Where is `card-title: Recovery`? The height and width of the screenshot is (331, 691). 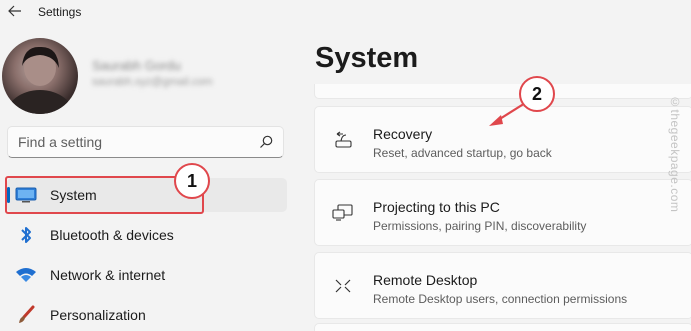
card-title: Recovery is located at coordinates (403, 134).